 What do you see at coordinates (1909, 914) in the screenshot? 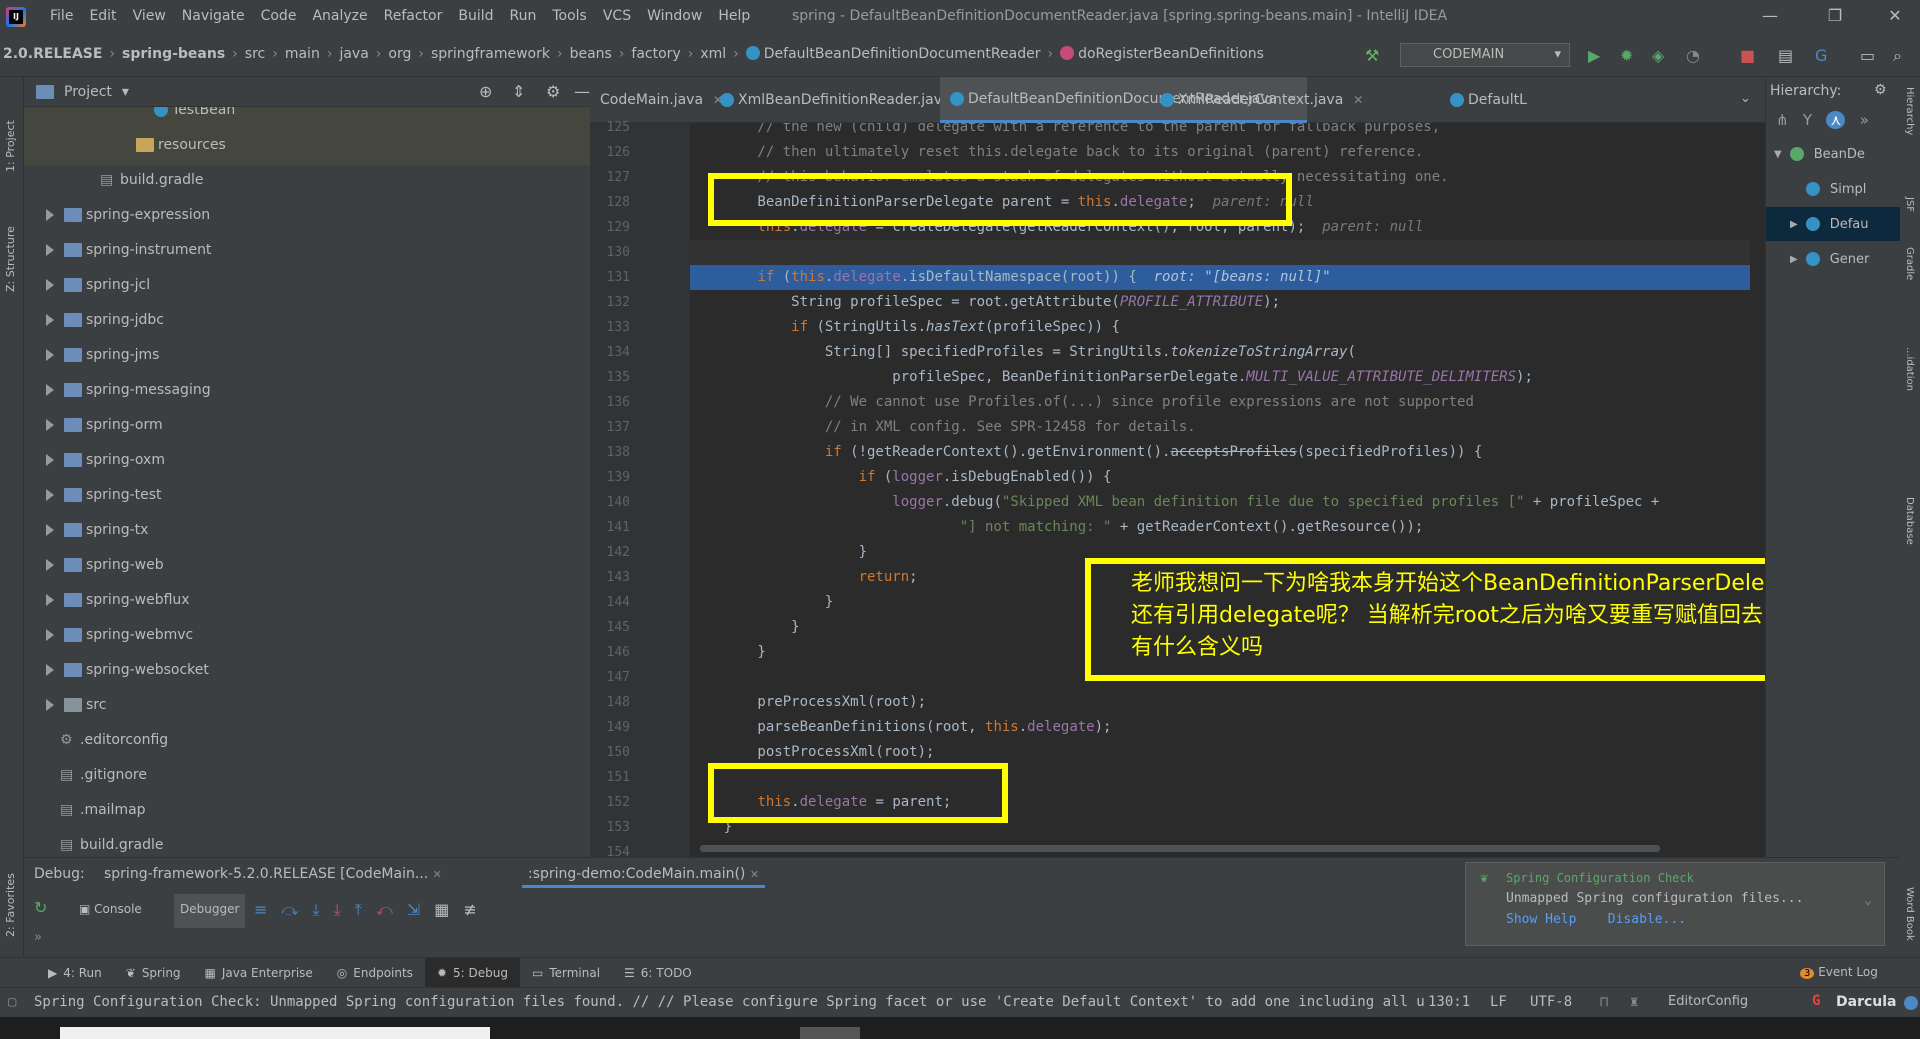
I see `word-book-tool-tab: Word Book` at bounding box center [1909, 914].